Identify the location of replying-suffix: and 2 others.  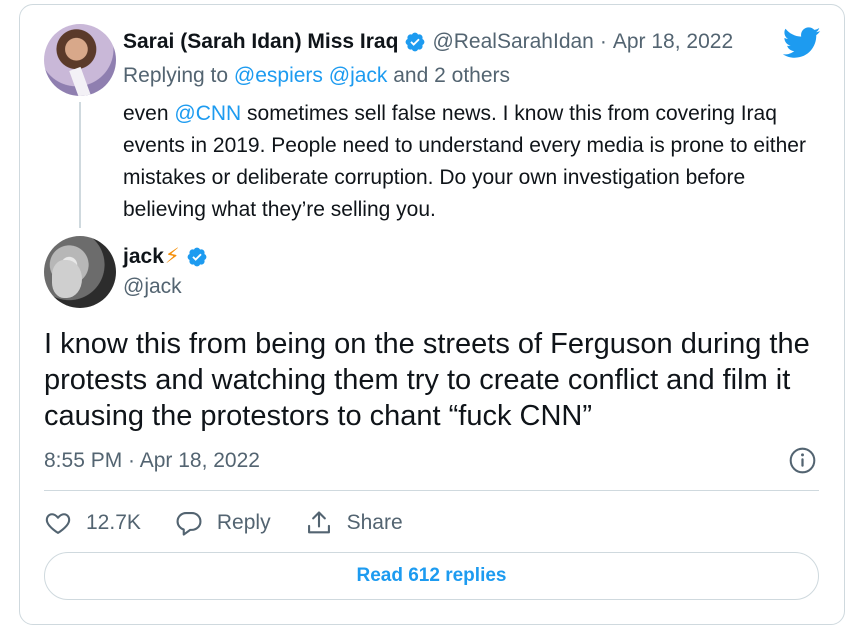
(448, 75).